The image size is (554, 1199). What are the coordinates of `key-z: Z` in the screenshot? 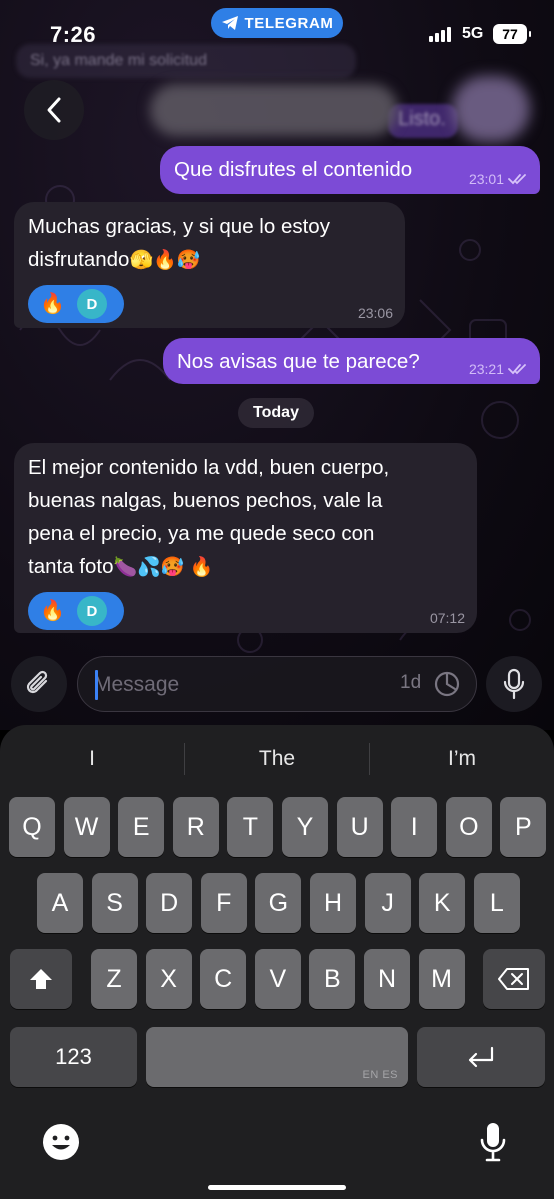 It's located at (114, 979).